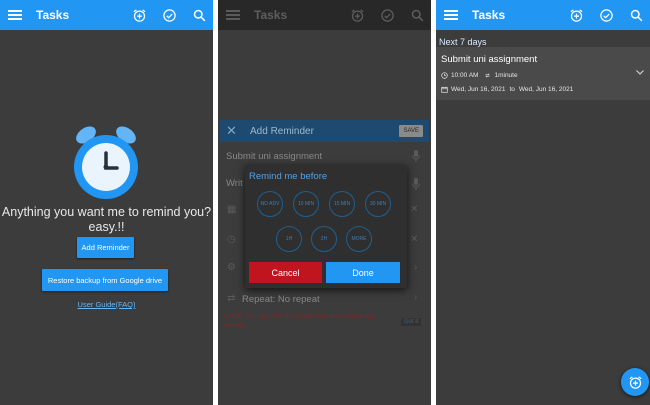 The width and height of the screenshot is (650, 405). Describe the element at coordinates (489, 59) in the screenshot. I see `task-title: Submit uni assignment` at that location.